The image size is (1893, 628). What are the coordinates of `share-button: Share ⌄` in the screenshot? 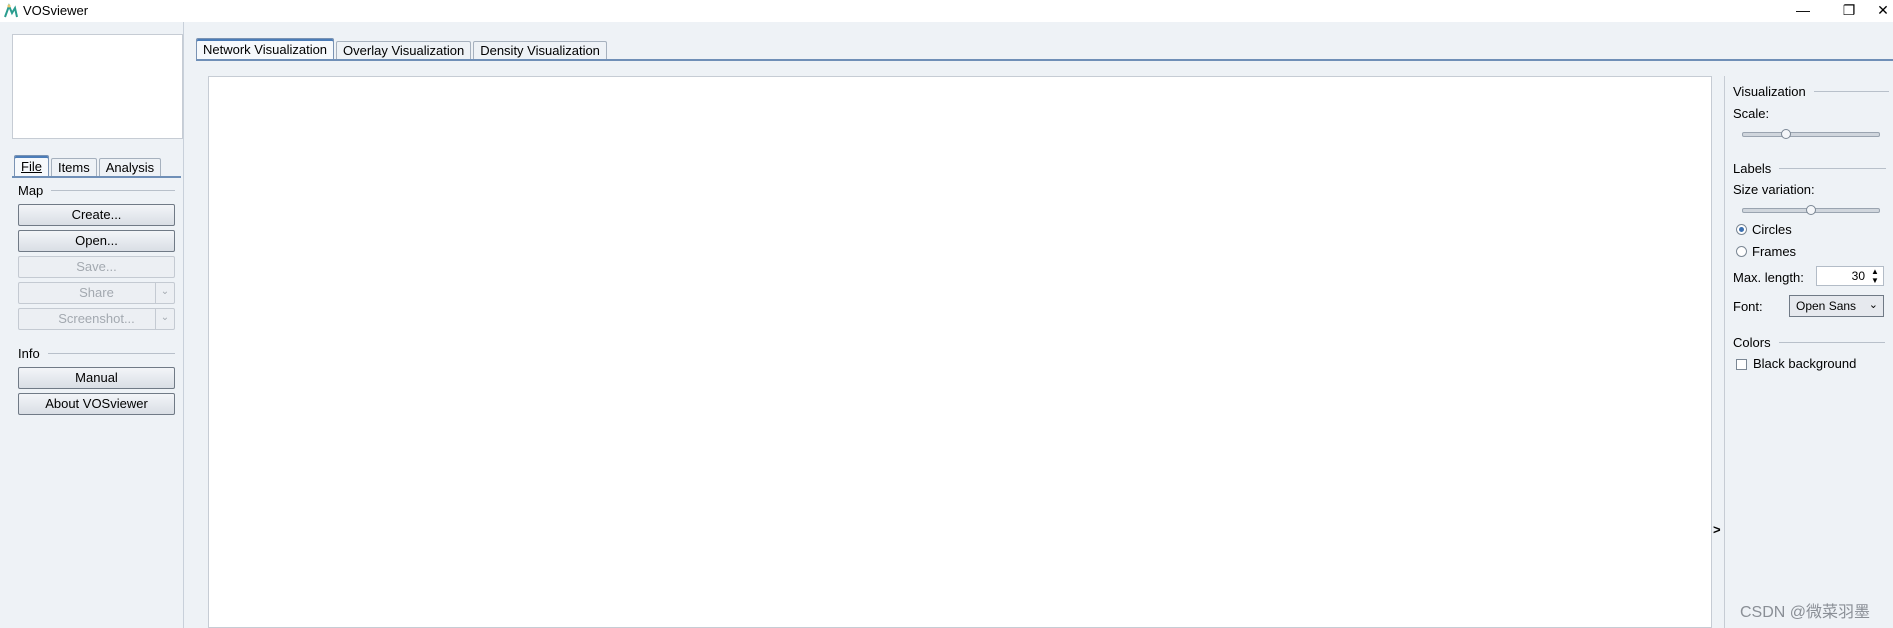 It's located at (96, 293).